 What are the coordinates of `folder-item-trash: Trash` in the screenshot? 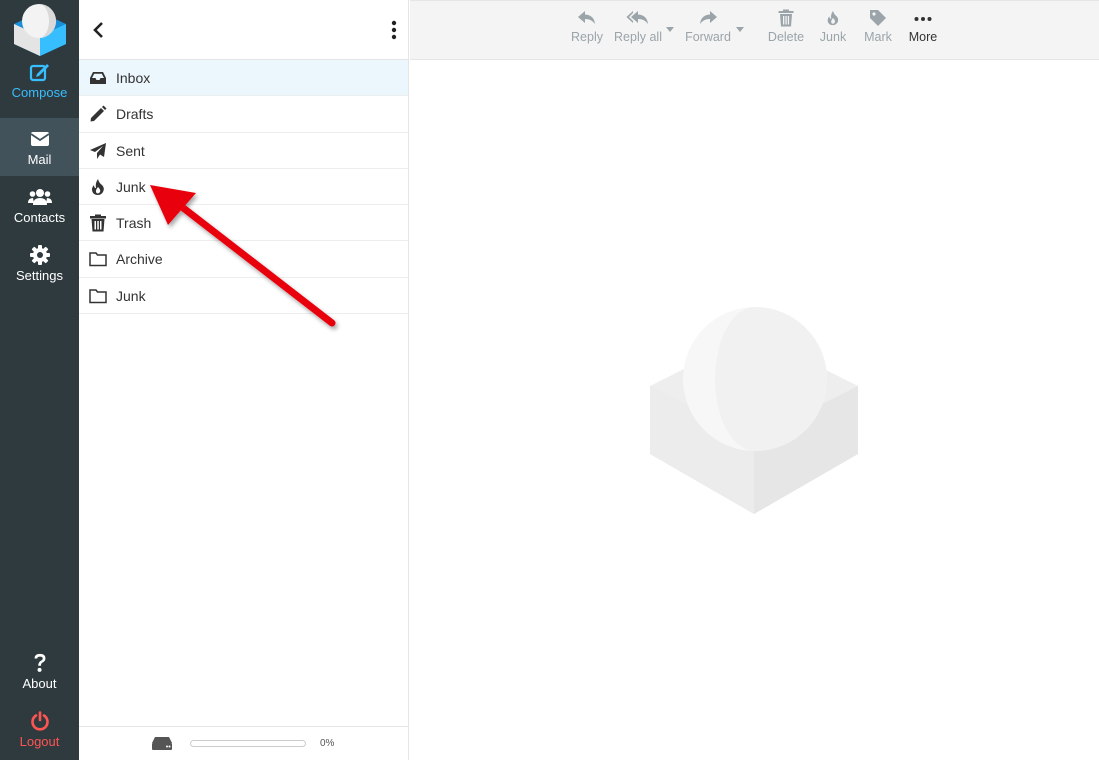 It's located at (243, 223).